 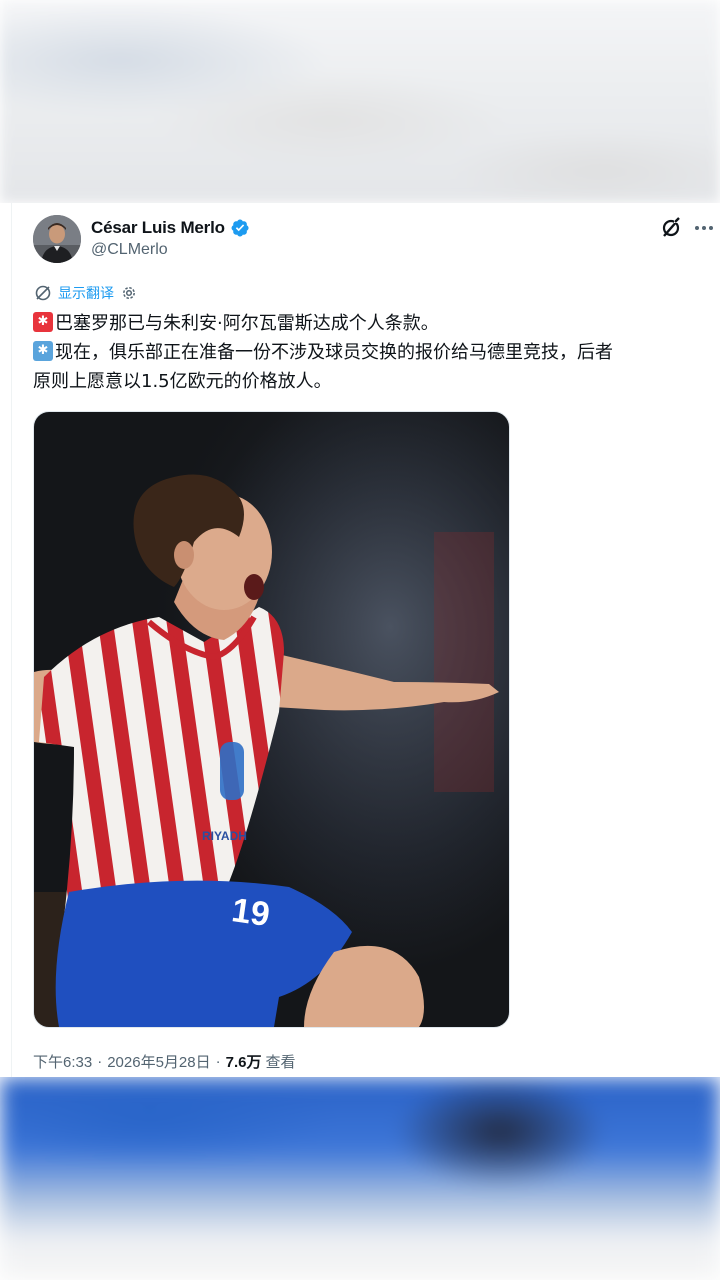 I want to click on tweet-line-2: 现在，俱乐部正在准备一份不涉及球员交换的报价给马德里竞技，后者, so click(x=368, y=352).